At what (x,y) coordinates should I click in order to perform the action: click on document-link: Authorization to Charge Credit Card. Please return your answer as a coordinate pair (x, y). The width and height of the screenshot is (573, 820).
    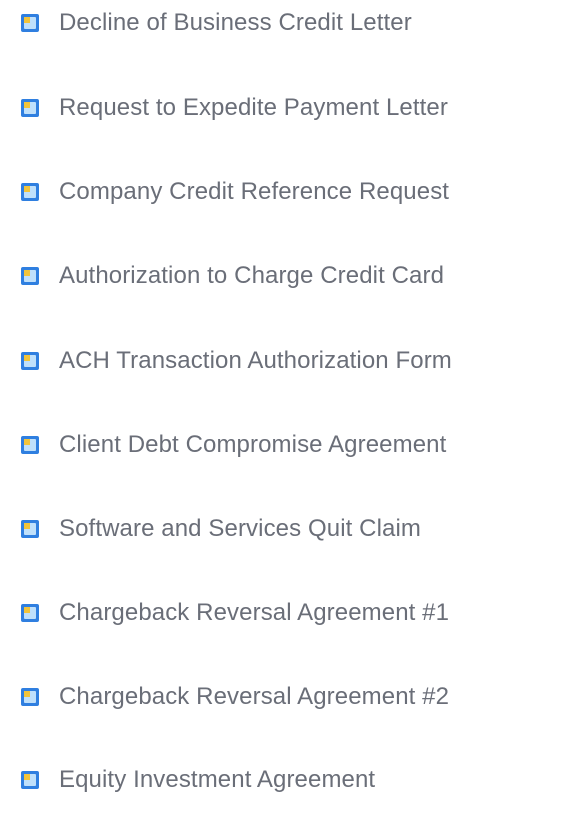
    Looking at the image, I should click on (251, 276).